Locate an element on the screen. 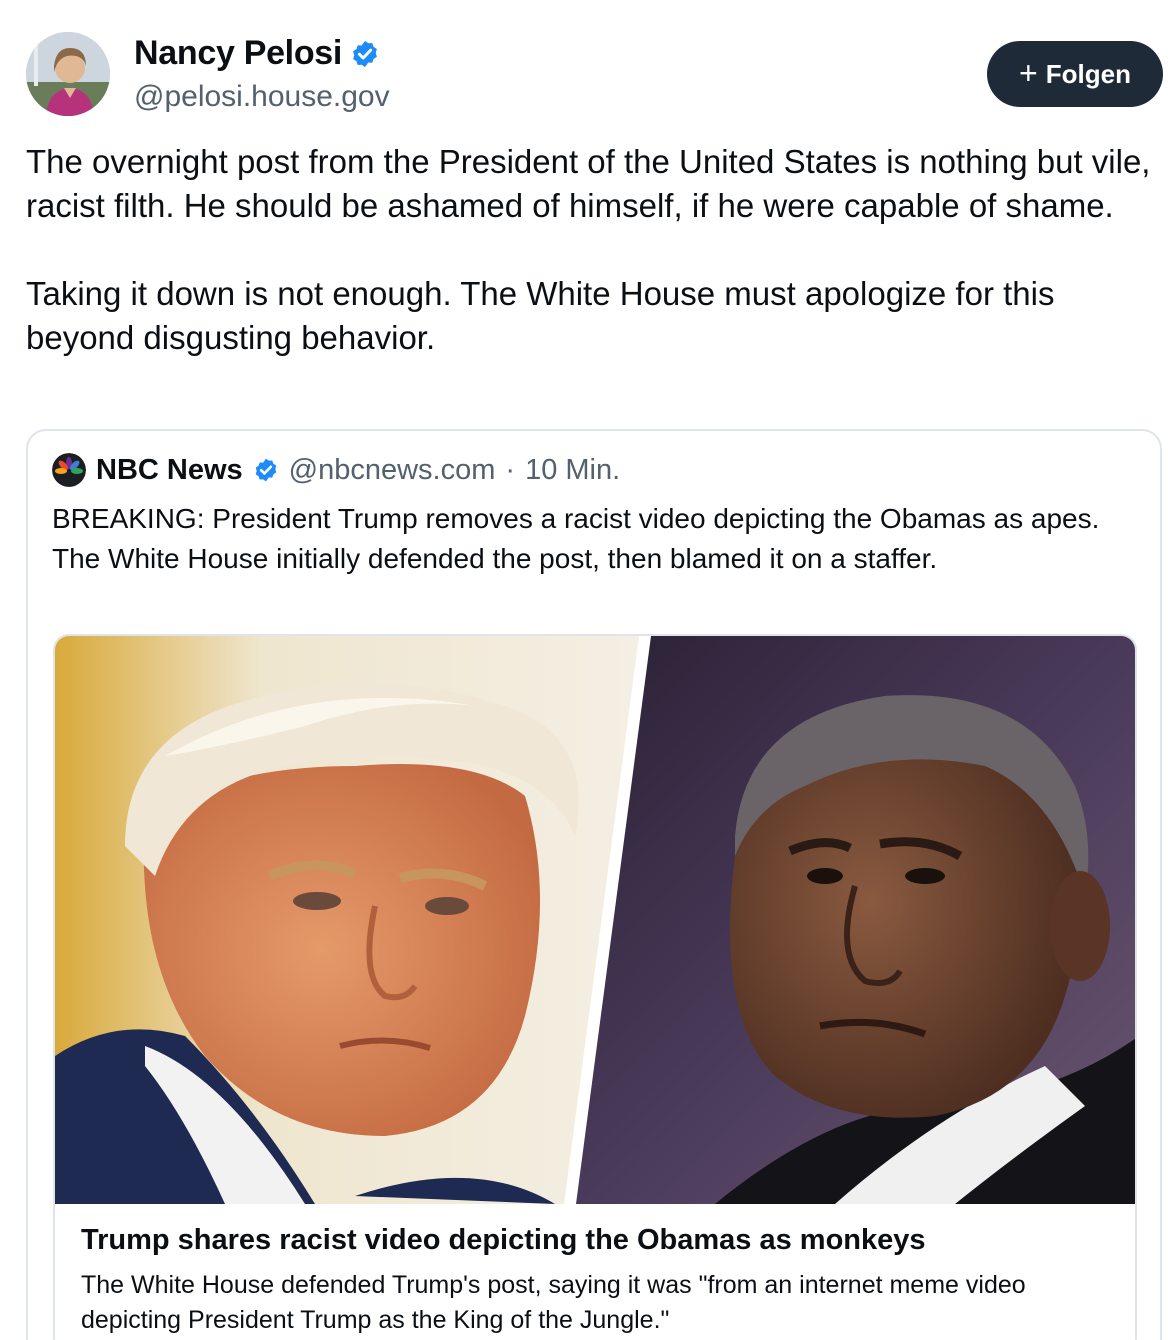 The image size is (1168, 1340). follow-button: + Folgen is located at coordinates (1075, 74).